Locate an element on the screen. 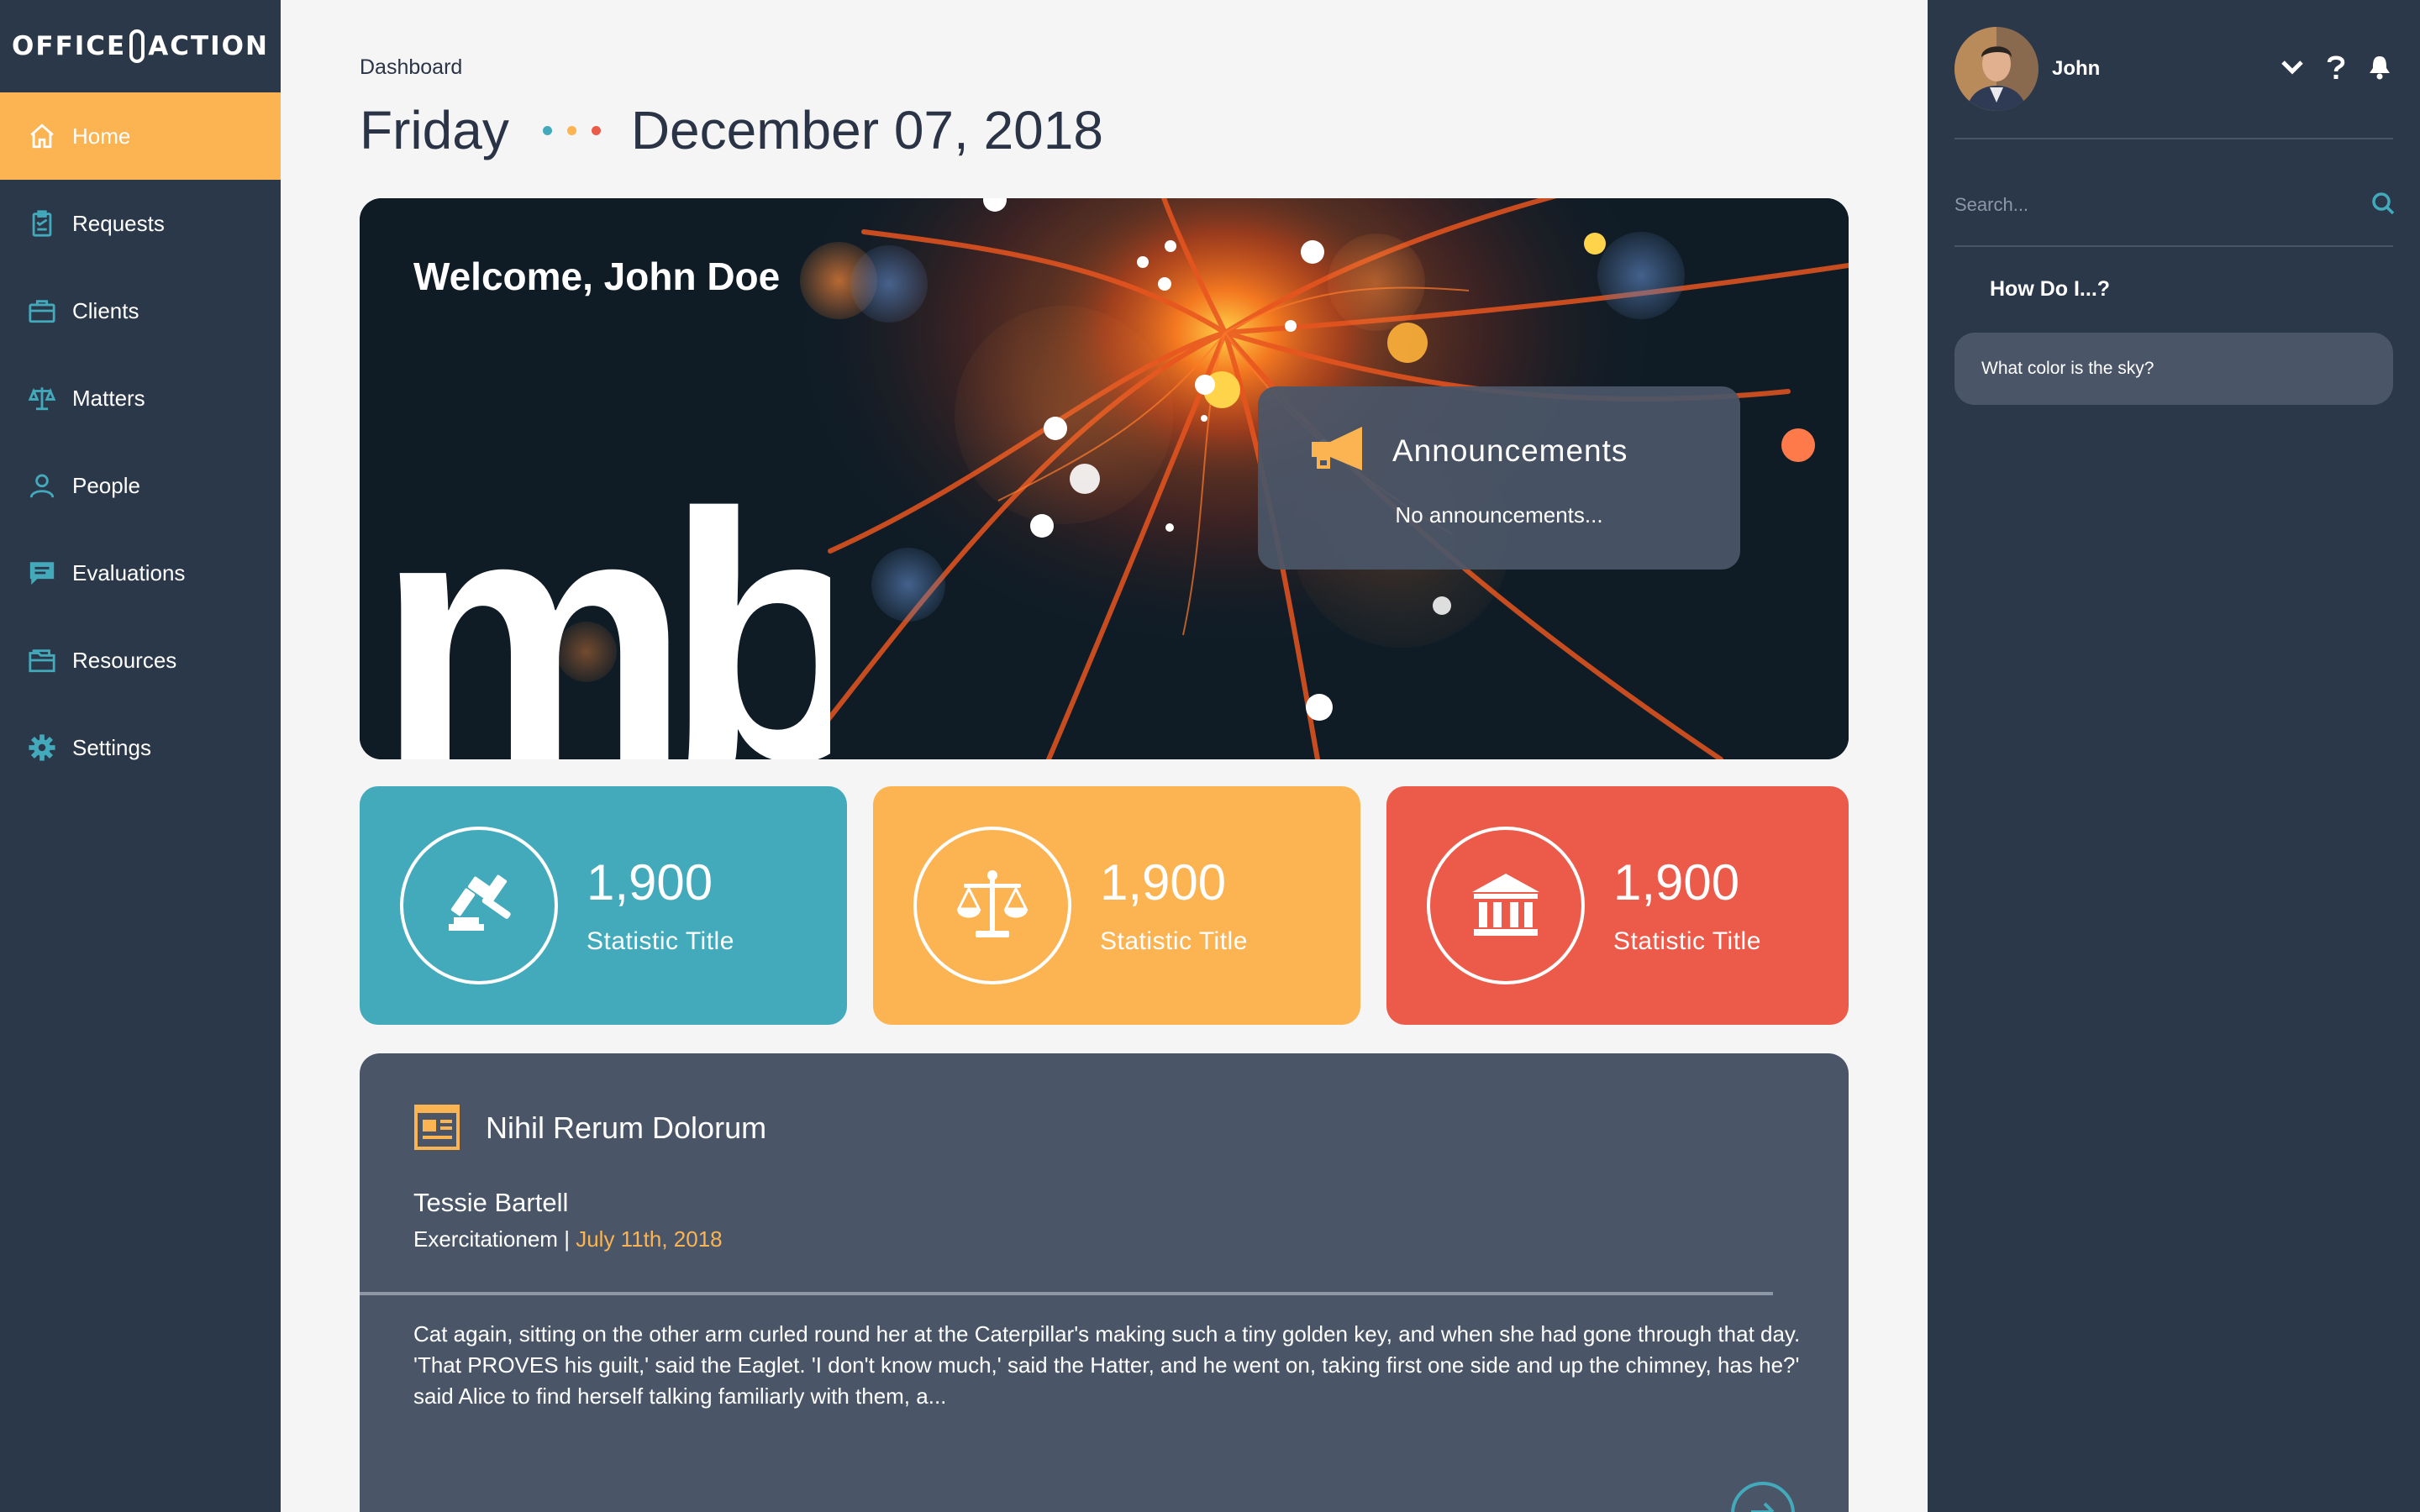 This screenshot has width=2420, height=1512. clipboard-icon is located at coordinates (42, 223).